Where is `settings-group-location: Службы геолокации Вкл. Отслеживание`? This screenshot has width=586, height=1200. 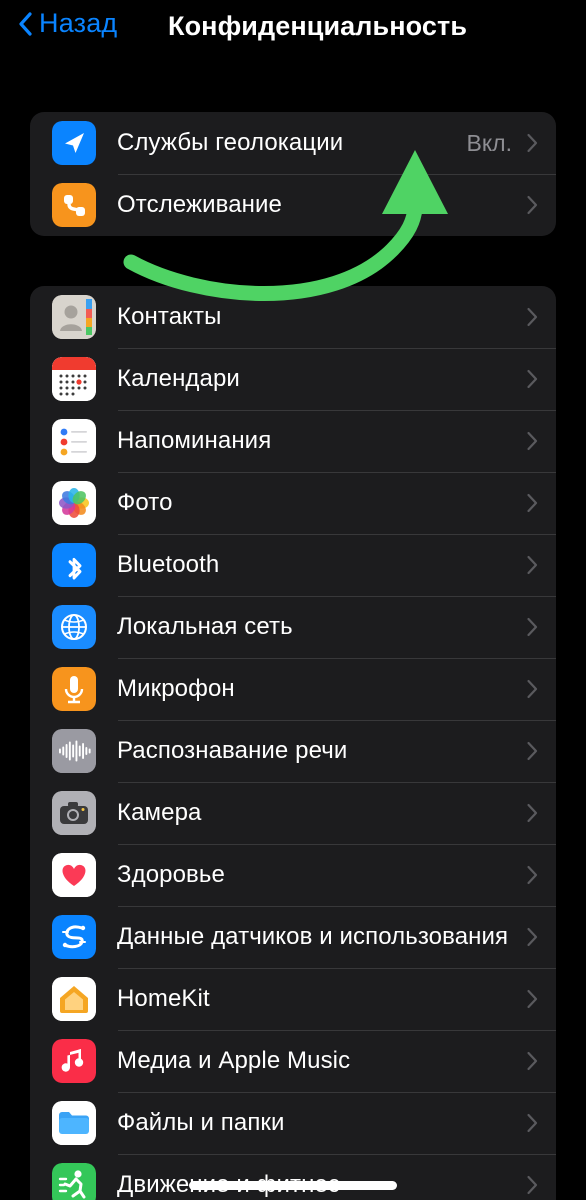 settings-group-location: Службы геолокации Вкл. Отслеживание is located at coordinates (293, 174).